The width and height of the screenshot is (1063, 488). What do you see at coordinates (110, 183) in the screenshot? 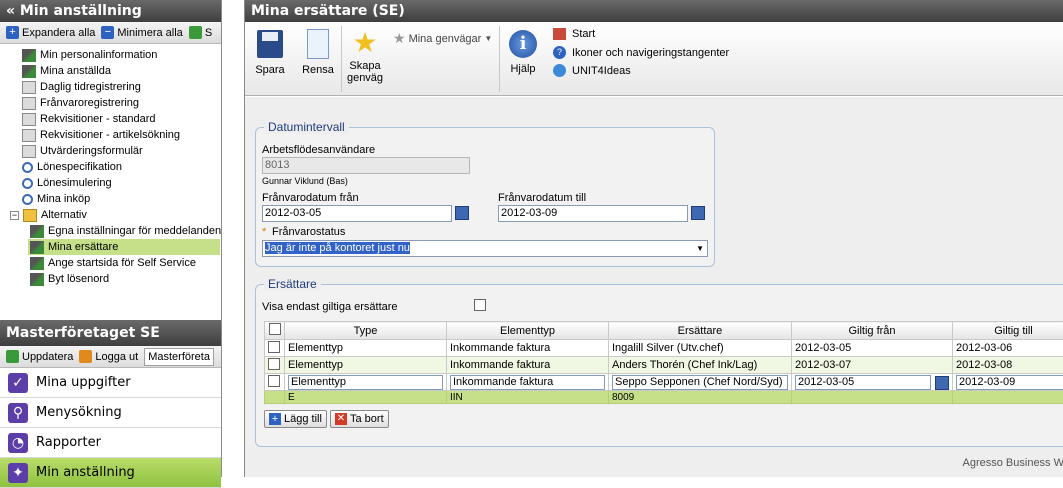
I see `tree-item-salary-sim: Lönesimulering` at bounding box center [110, 183].